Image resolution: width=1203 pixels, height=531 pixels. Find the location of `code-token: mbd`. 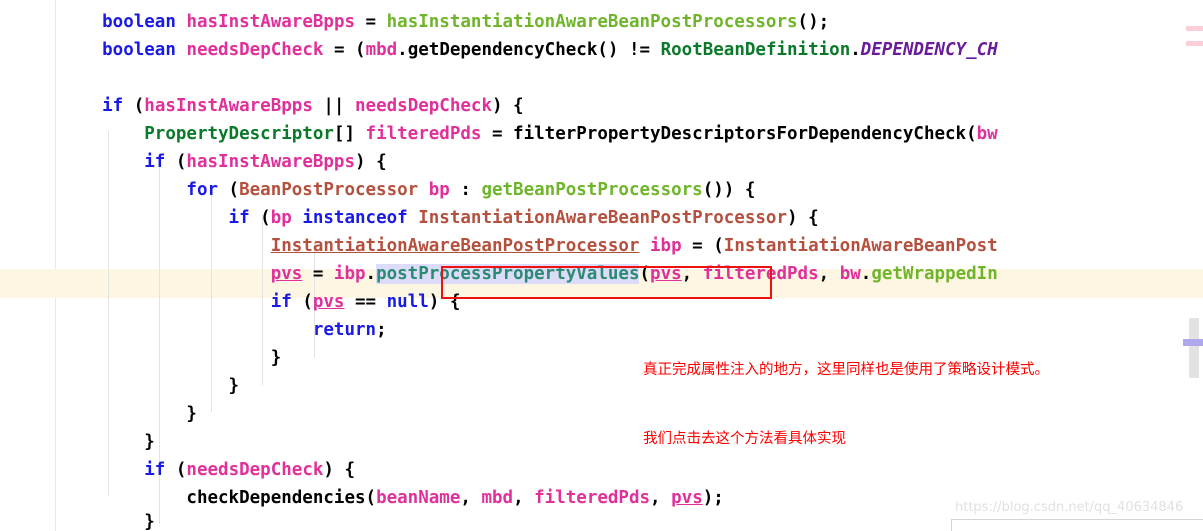

code-token: mbd is located at coordinates (381, 50).